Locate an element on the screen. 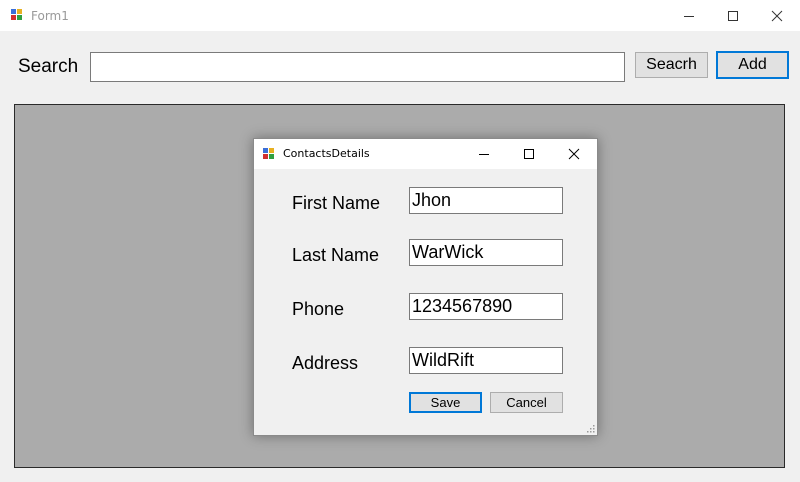 The width and height of the screenshot is (800, 482). minimize-button is located at coordinates (689, 15).